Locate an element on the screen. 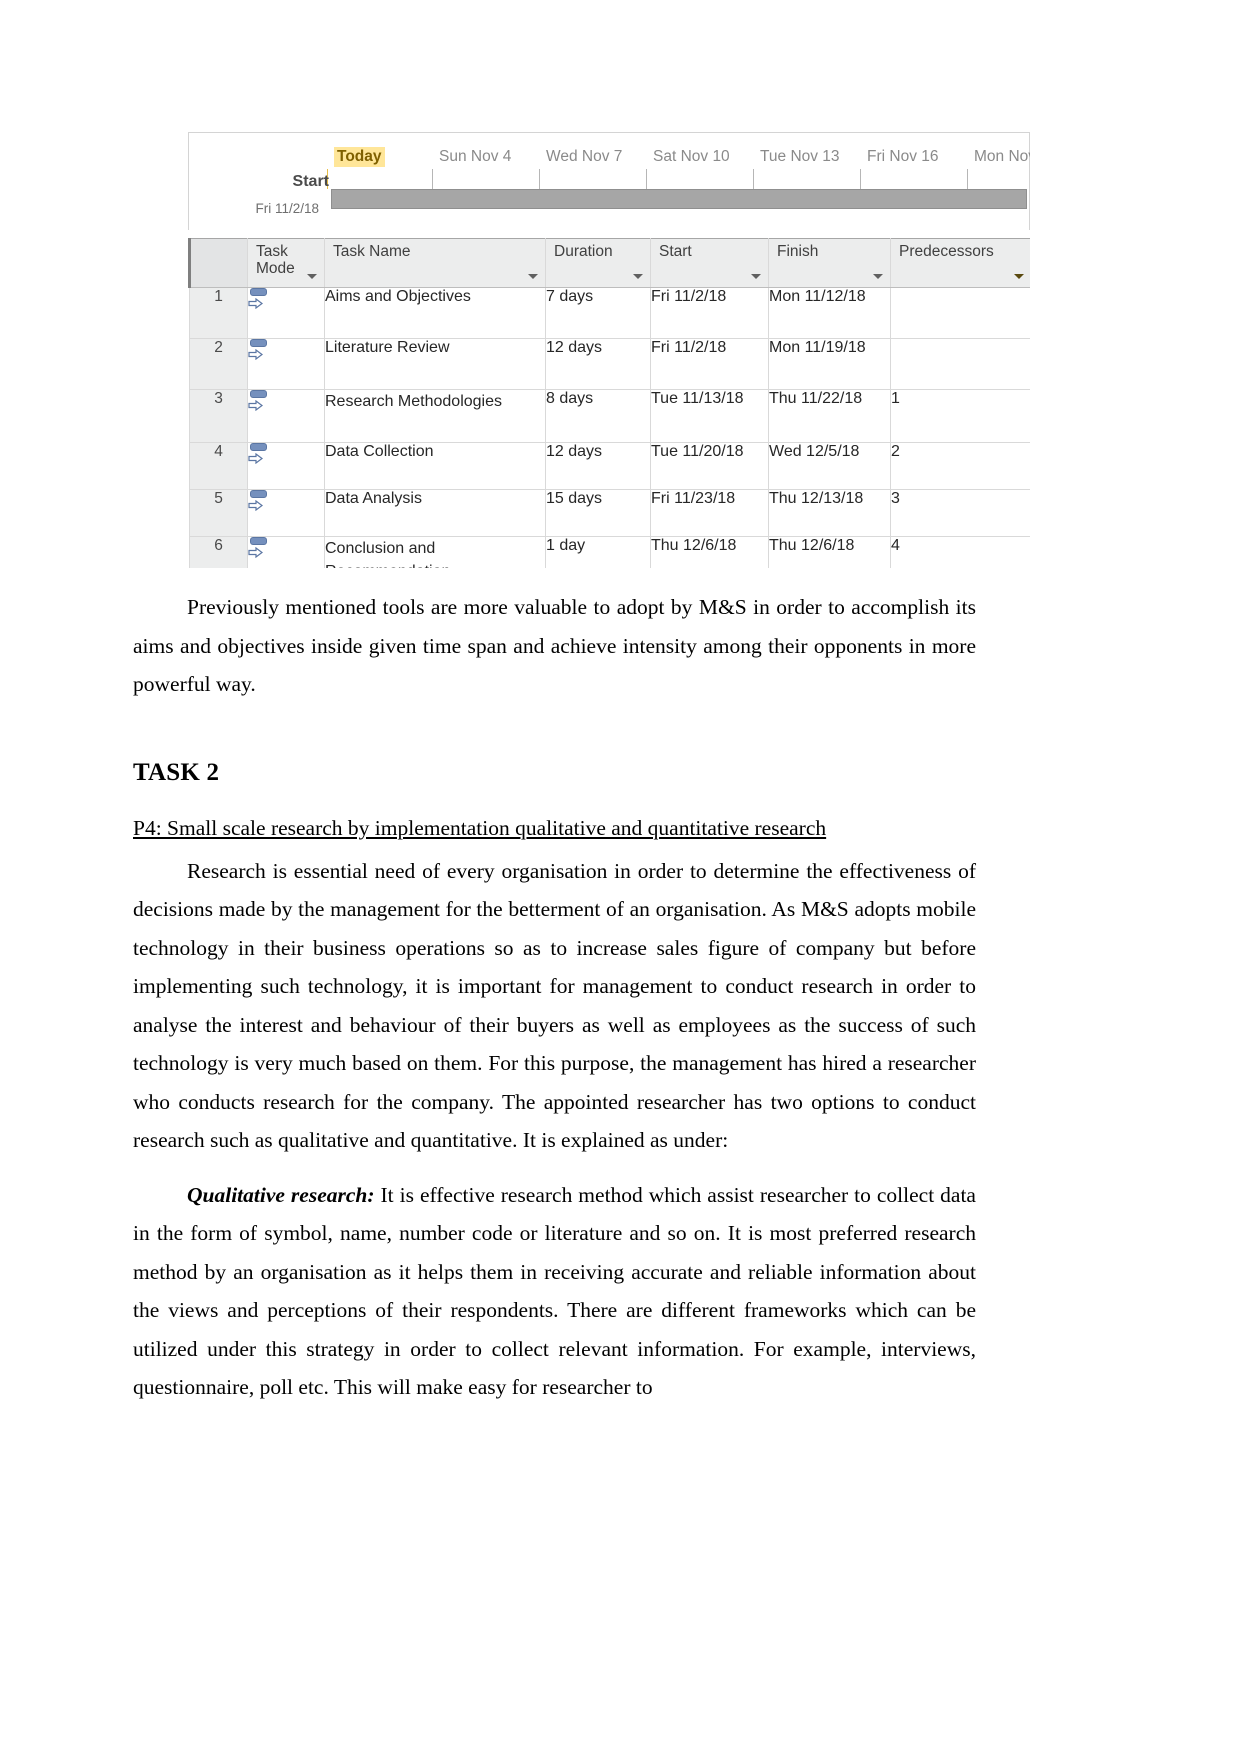 Image resolution: width=1241 pixels, height=1754 pixels. row-finish: Thu 11/22/18 is located at coordinates (829, 416).